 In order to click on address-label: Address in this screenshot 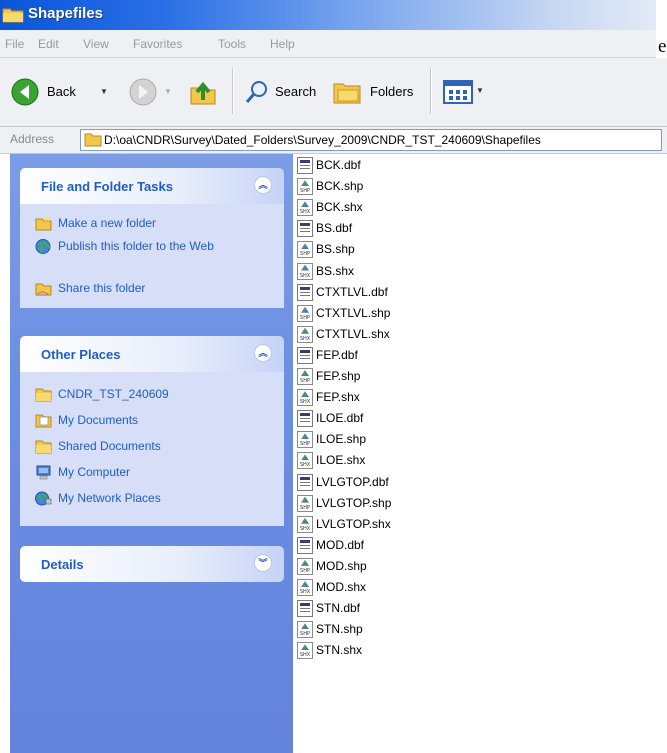, I will do `click(32, 139)`.